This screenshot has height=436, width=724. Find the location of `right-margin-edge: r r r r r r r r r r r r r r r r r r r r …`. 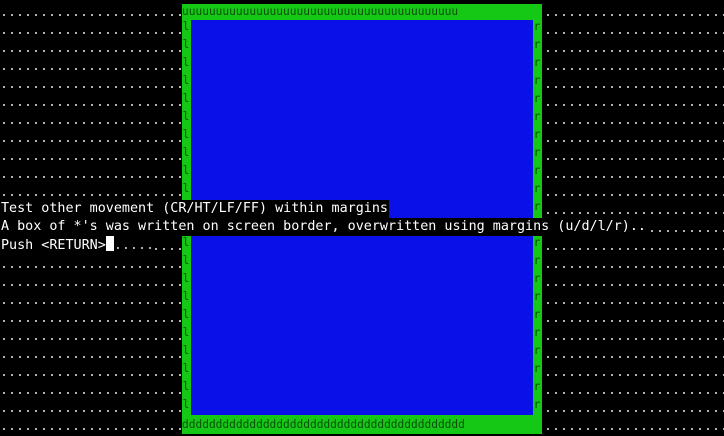

right-margin-edge: r r r r r r r r r r r r r r r r r r r r … is located at coordinates (537, 215).